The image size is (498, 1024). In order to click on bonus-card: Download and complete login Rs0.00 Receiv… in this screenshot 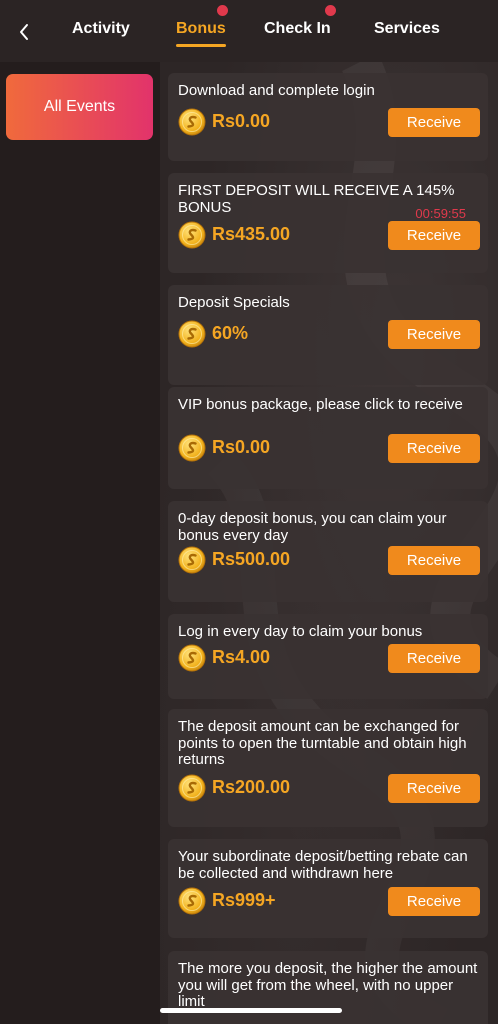, I will do `click(328, 117)`.